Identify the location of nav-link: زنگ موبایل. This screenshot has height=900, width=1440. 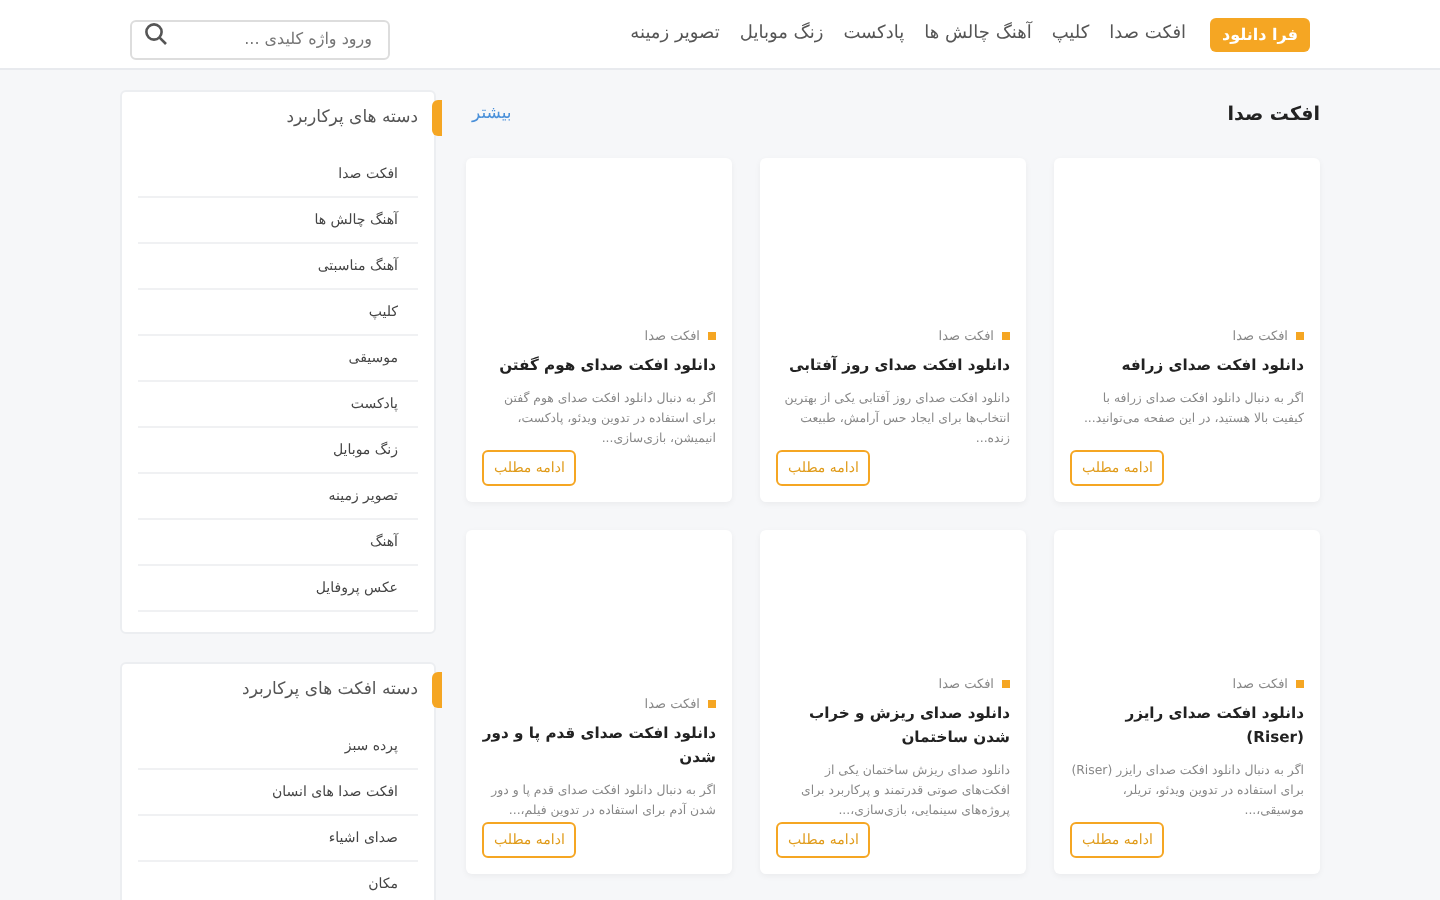
(781, 34).